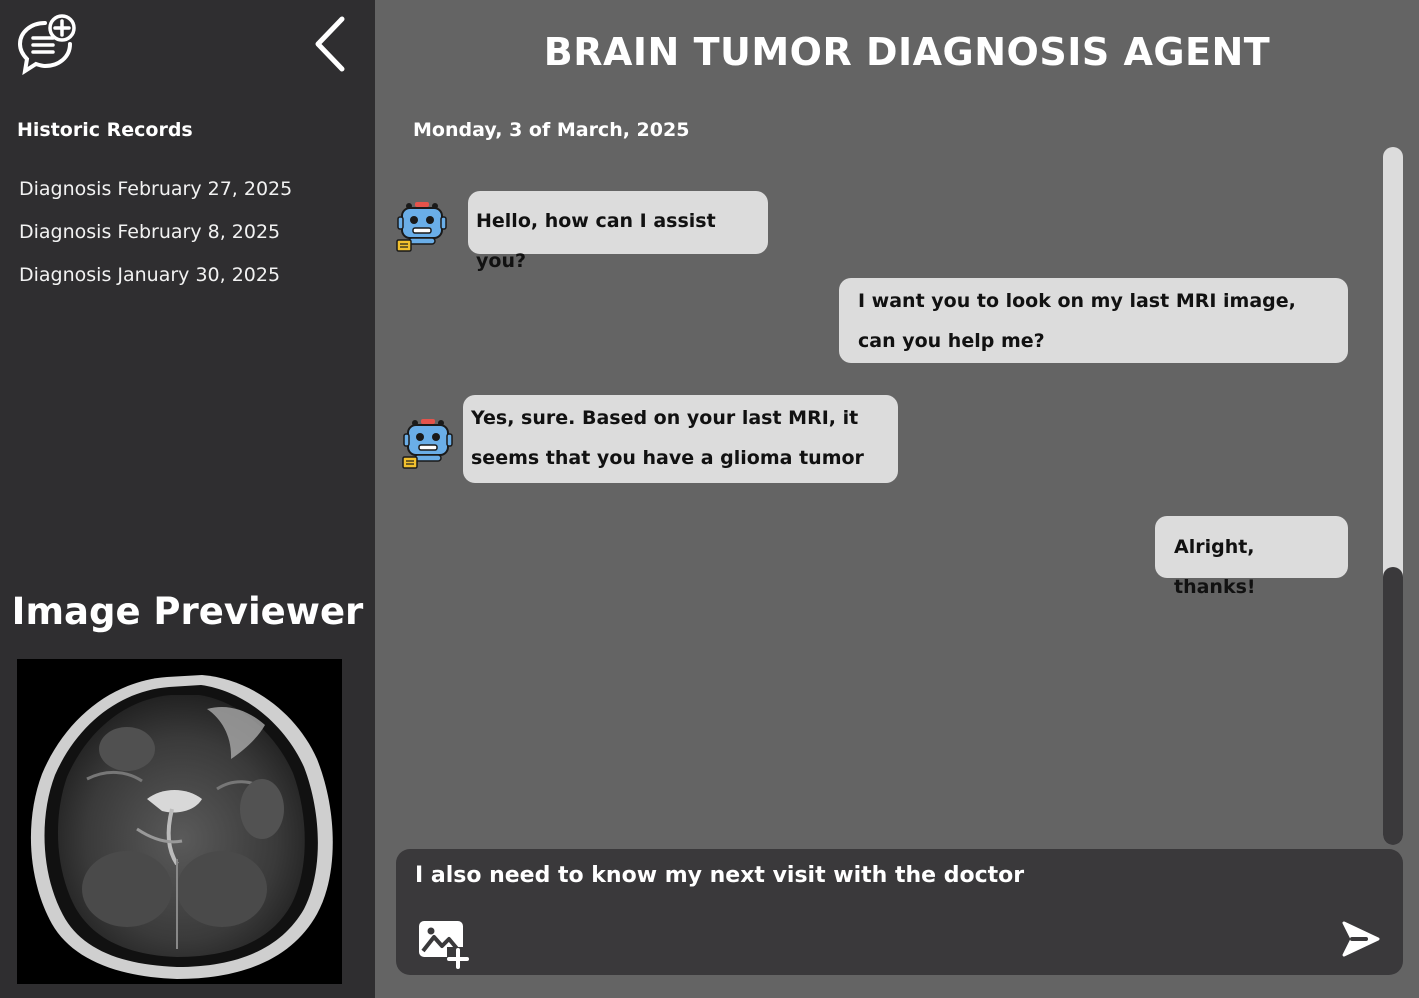  Describe the element at coordinates (907, 52) in the screenshot. I see `page-title: BRAIN TUMOR DIAGNOSIS AGENT` at that location.